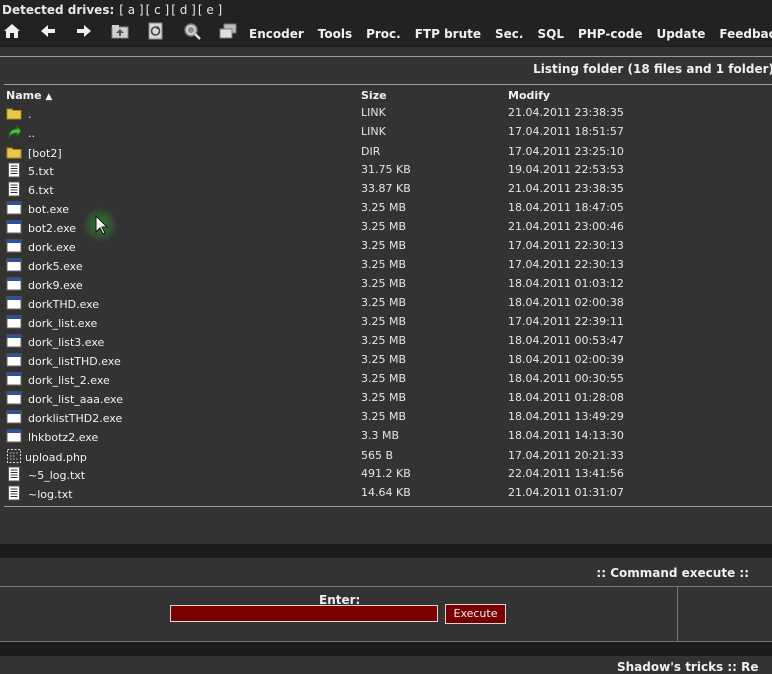  I want to click on file-row: dork_list3.exe 3.25 MB 18.04.2011 00:53:47, so click(386, 341).